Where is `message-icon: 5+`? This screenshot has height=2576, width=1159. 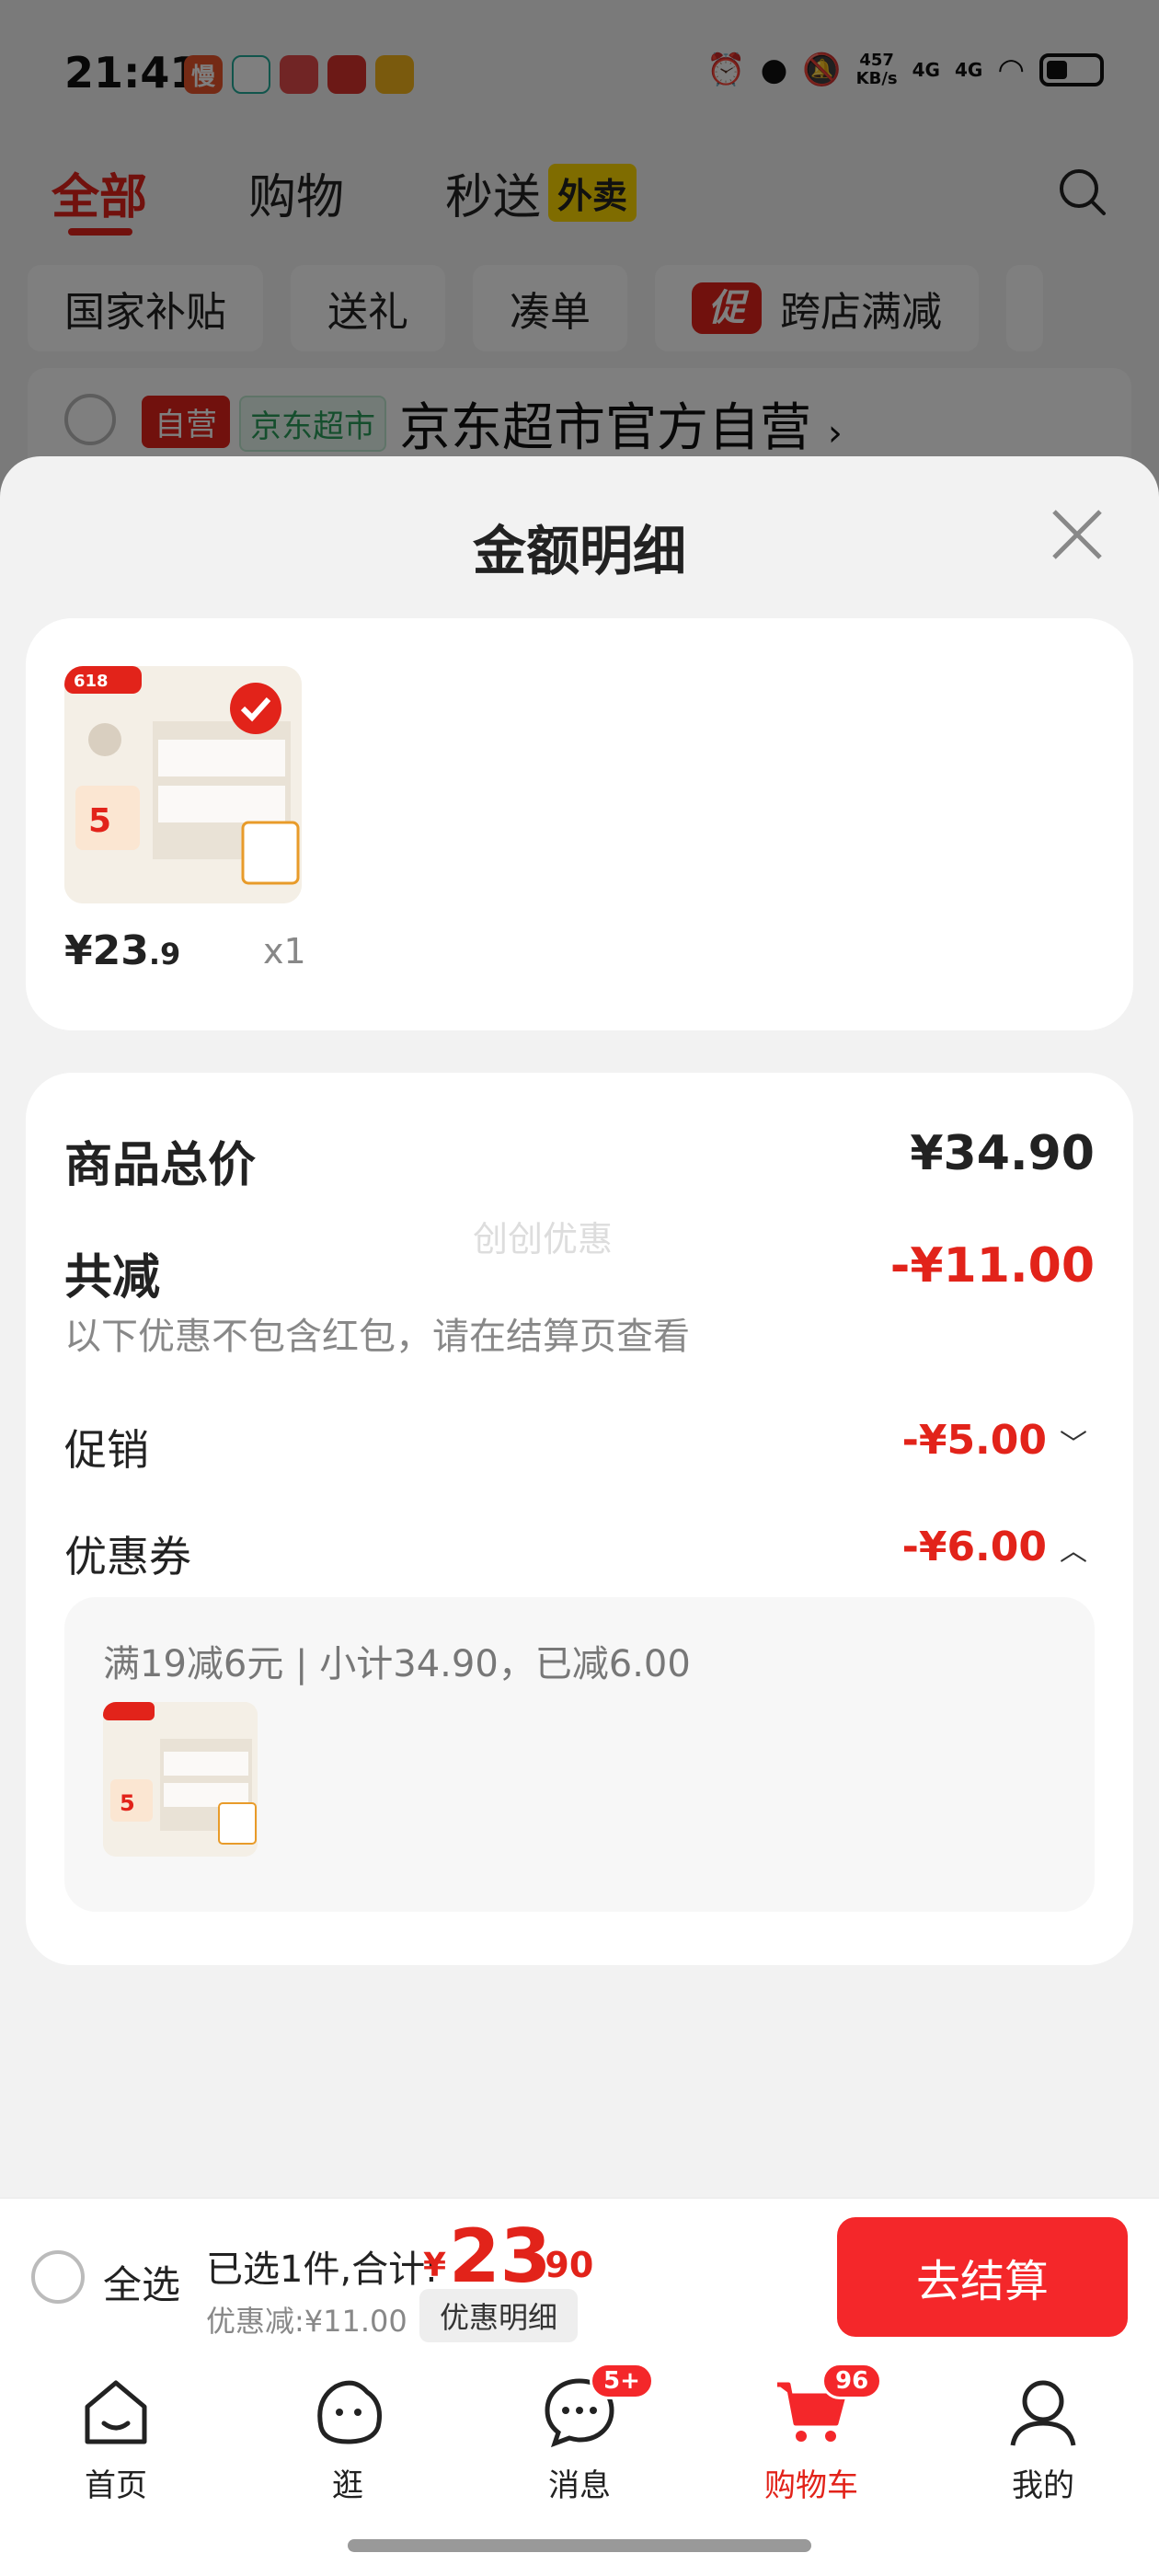
message-icon: 5+ is located at coordinates (597, 2407).